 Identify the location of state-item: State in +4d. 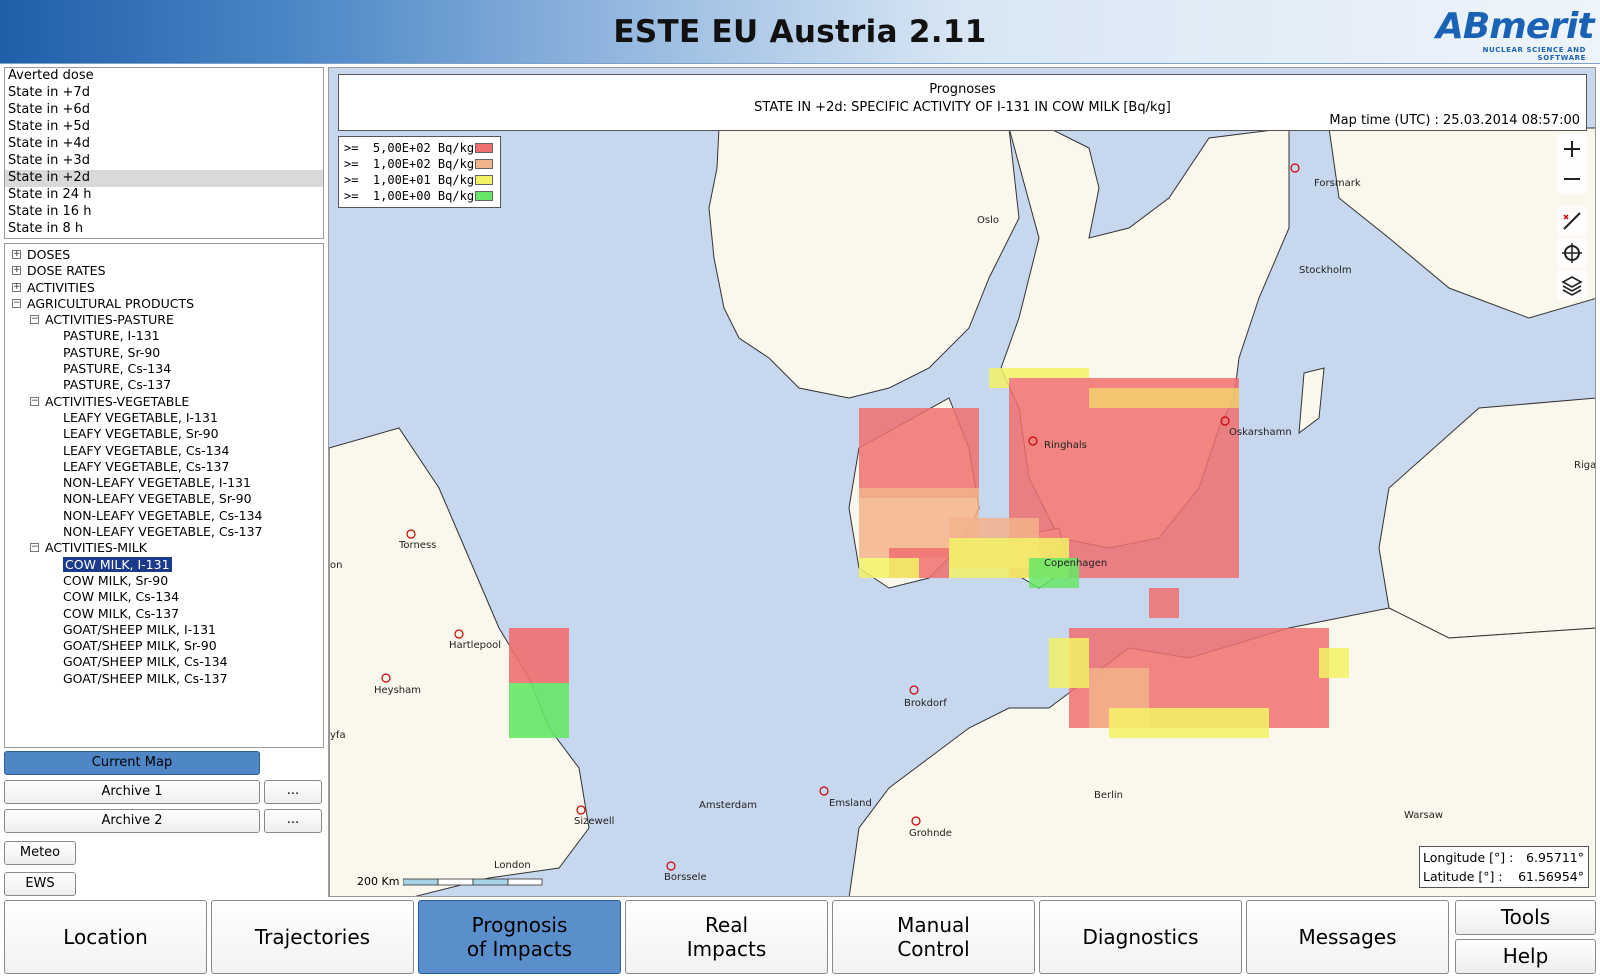
(164, 144).